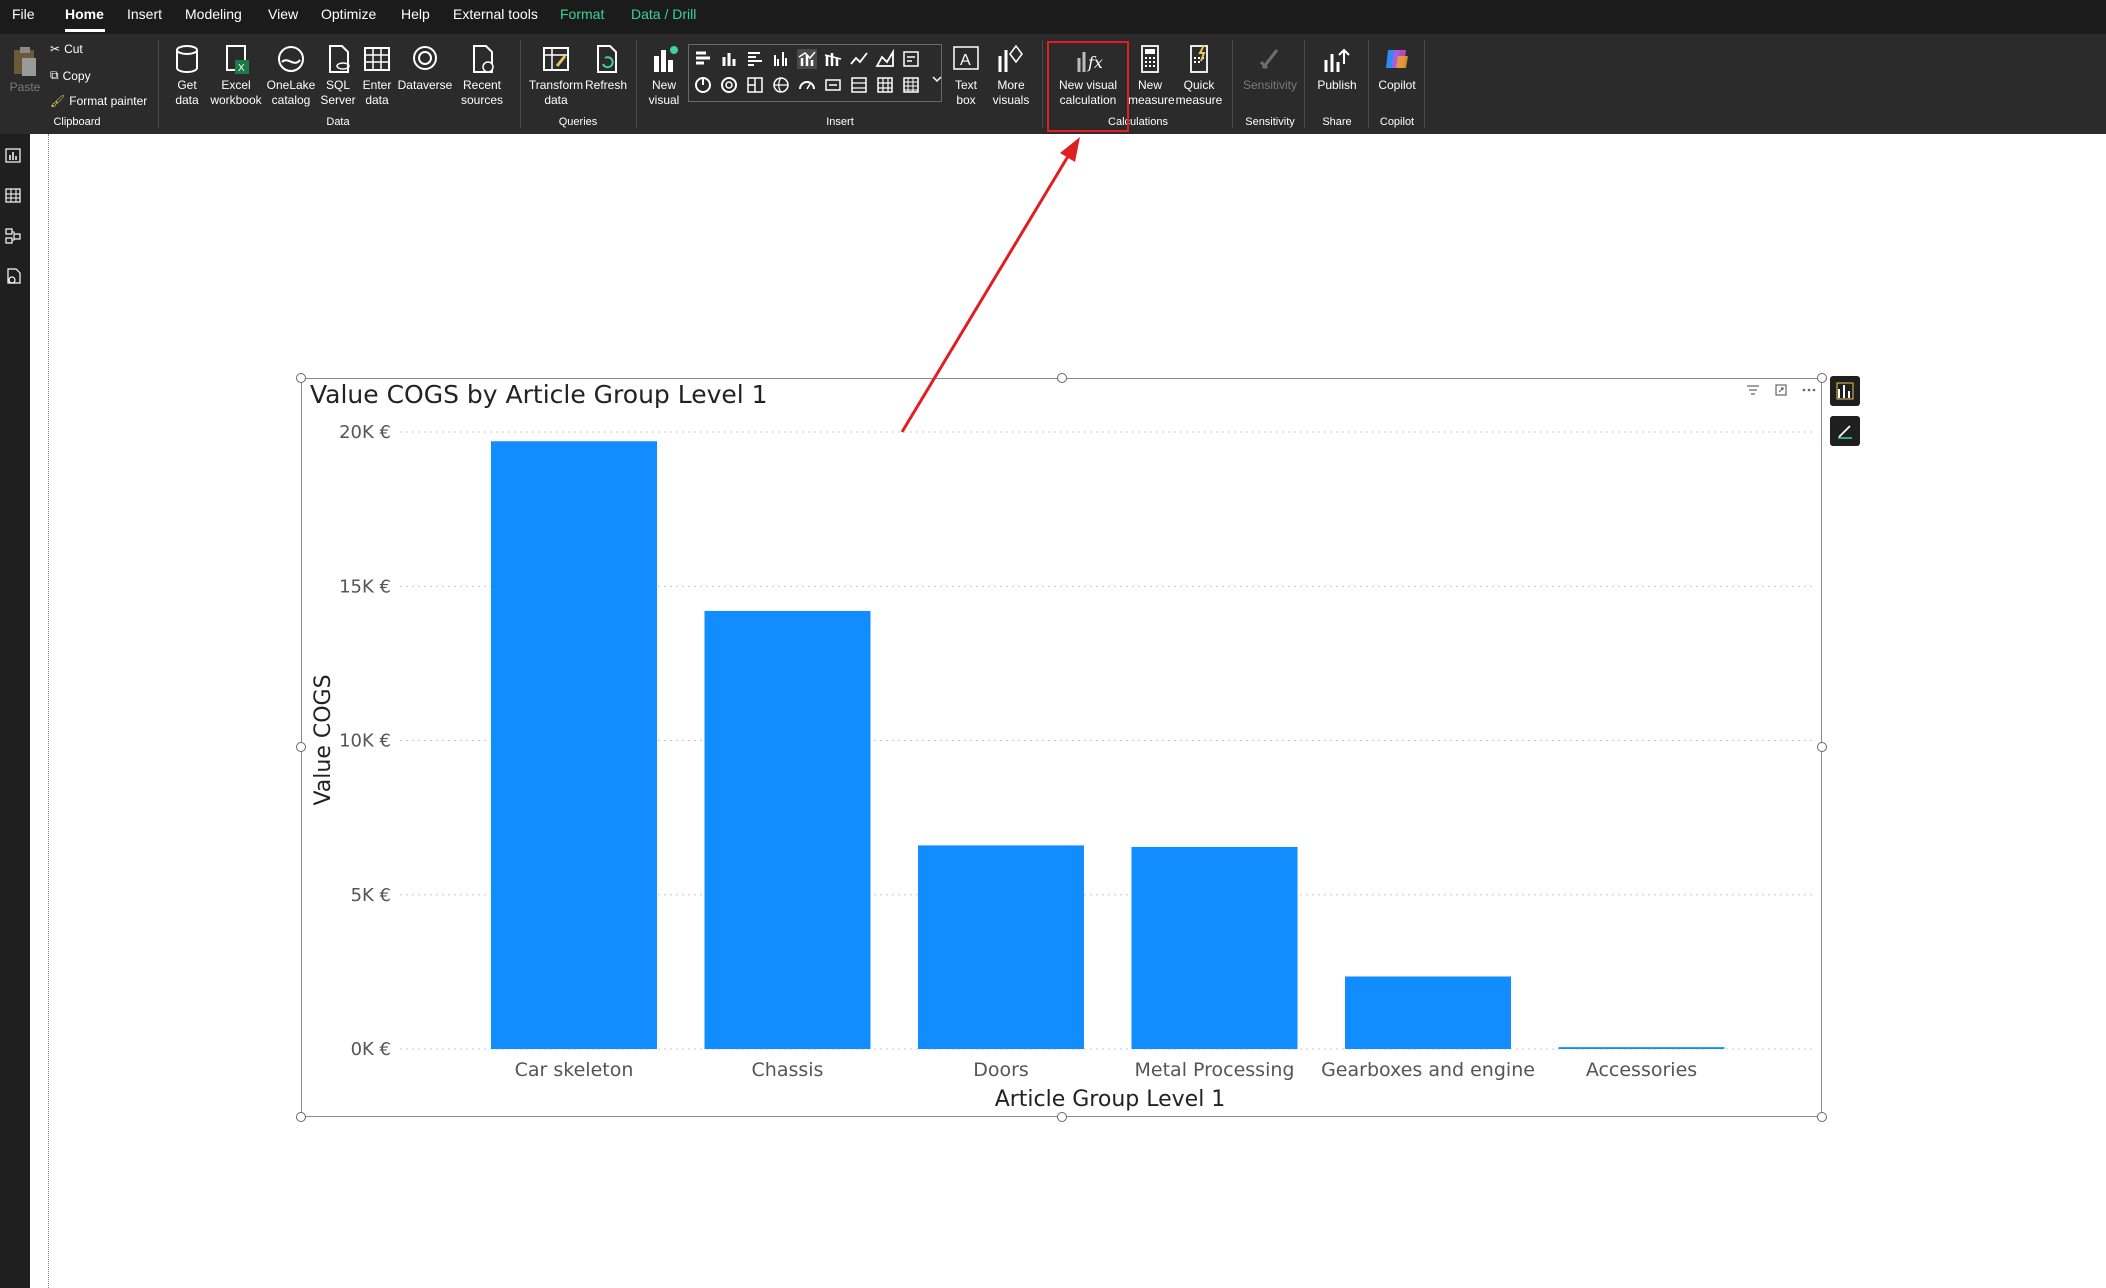 The width and height of the screenshot is (2106, 1288). Describe the element at coordinates (664, 75) in the screenshot. I see `new-visual-button: New visual` at that location.